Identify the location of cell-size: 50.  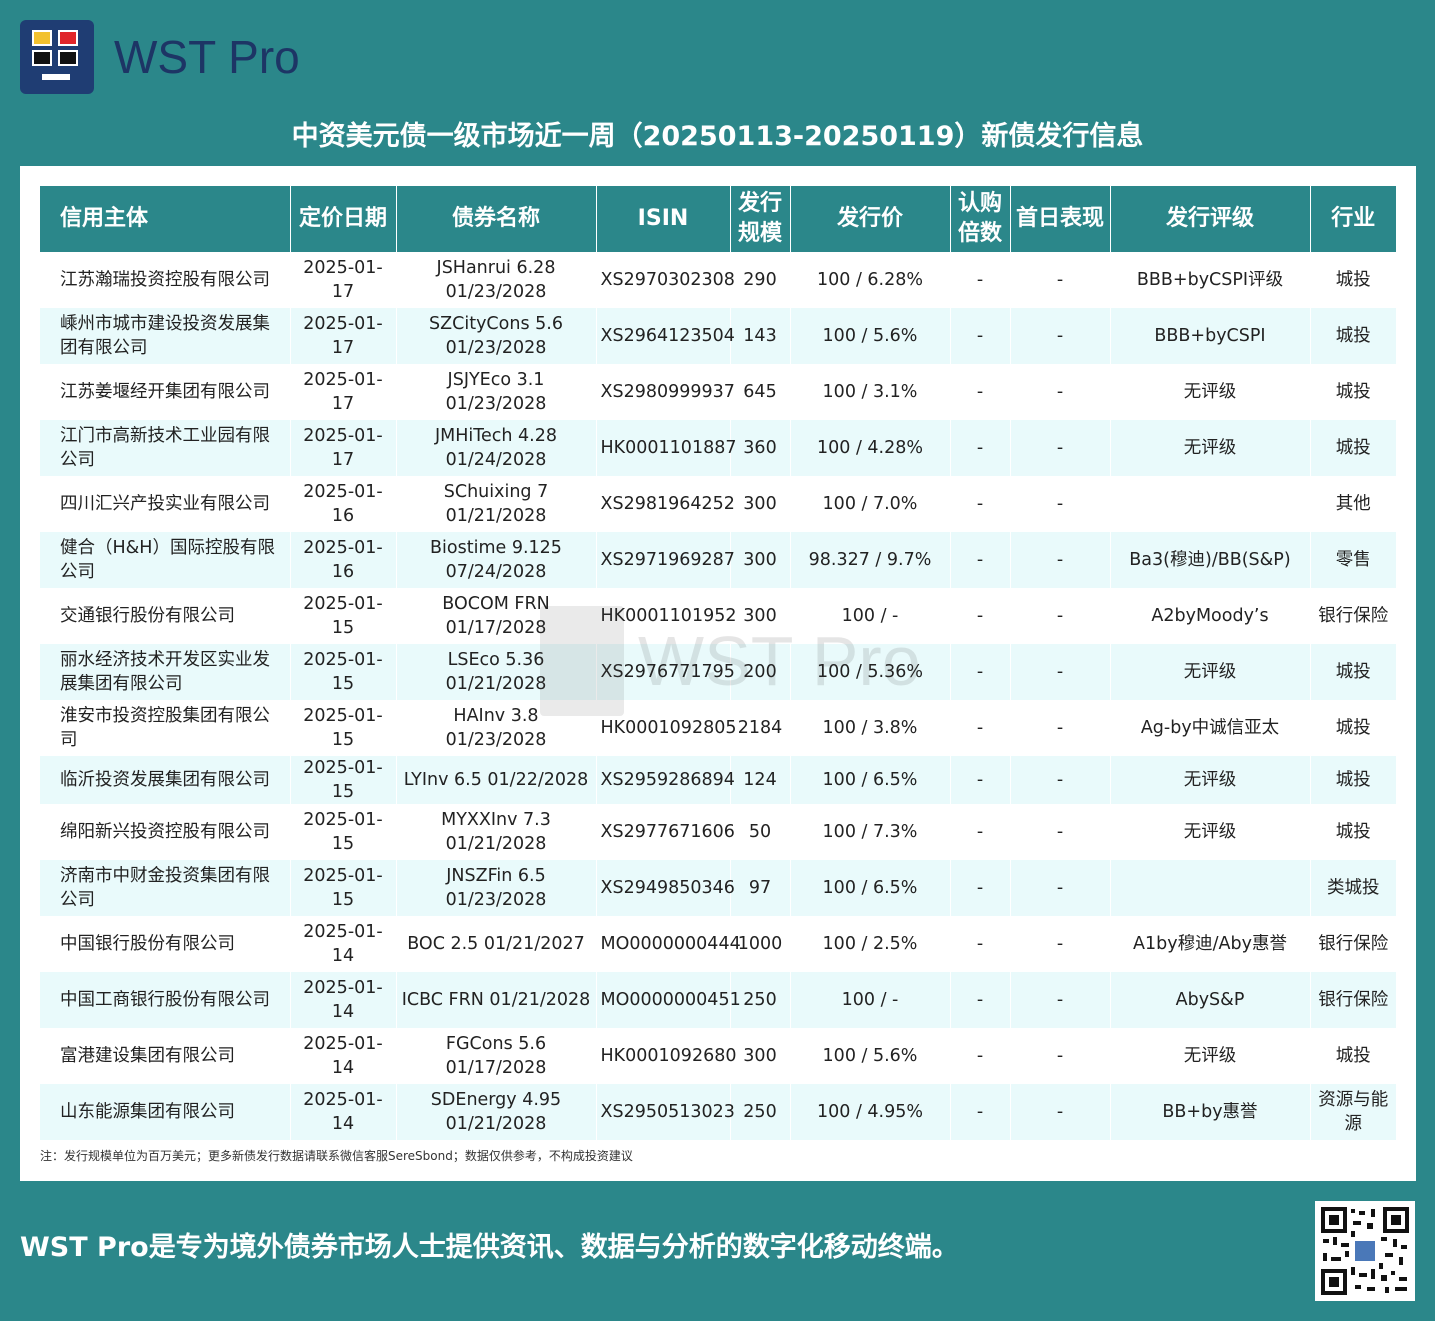
(760, 832).